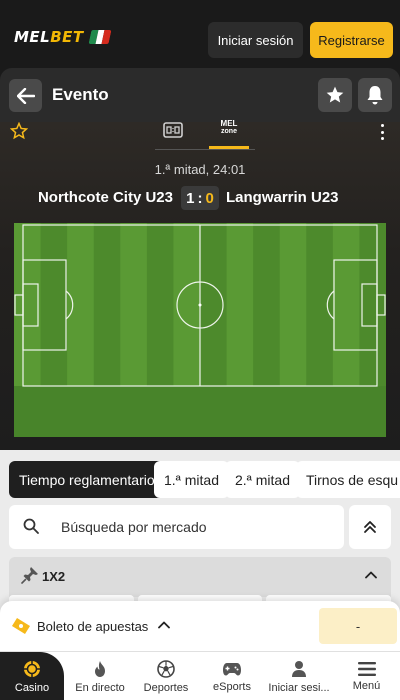 The image size is (400, 700). I want to click on tab-tiros-de-esquina: Tirnos de esqu, so click(348, 479).